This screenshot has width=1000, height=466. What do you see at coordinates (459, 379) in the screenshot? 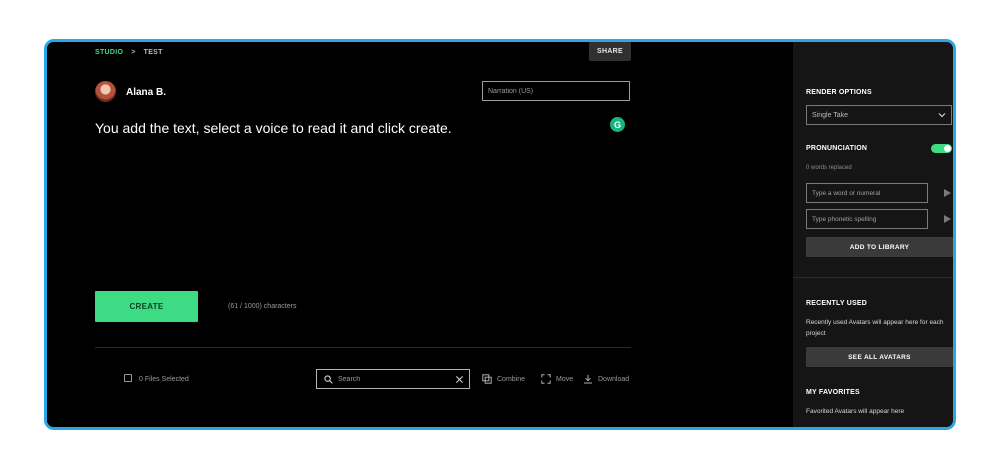
I see `close-icon` at bounding box center [459, 379].